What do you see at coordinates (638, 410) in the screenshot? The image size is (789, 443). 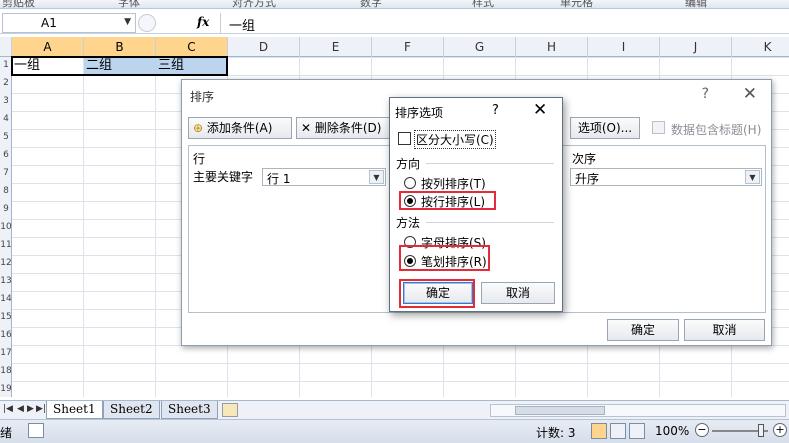 I see `horizontal-scrollbar` at bounding box center [638, 410].